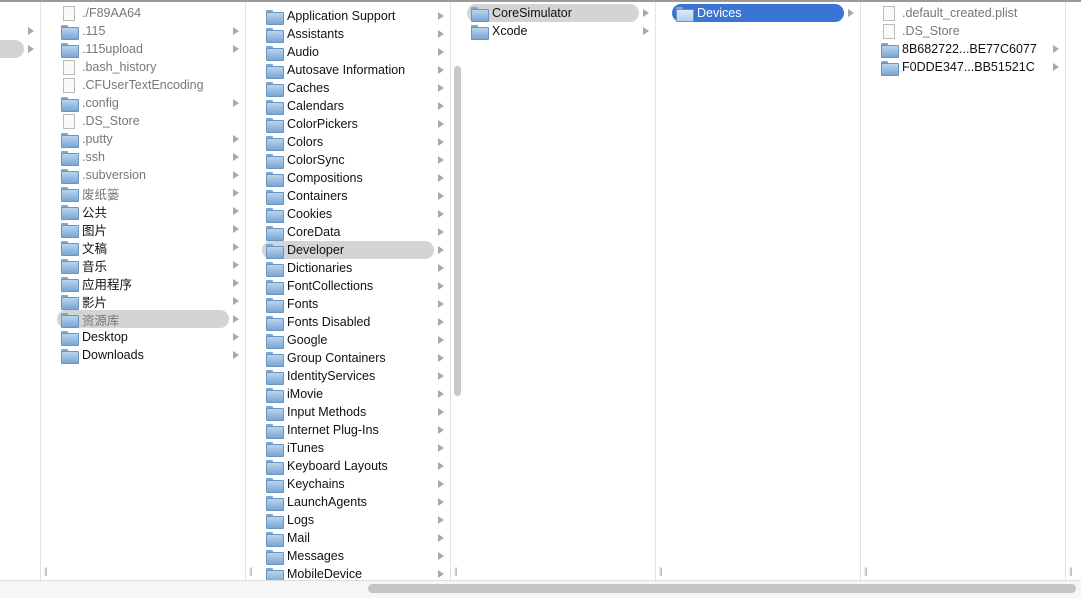 Image resolution: width=1081 pixels, height=598 pixels. What do you see at coordinates (143, 337) in the screenshot?
I see `list-item: Desktop` at bounding box center [143, 337].